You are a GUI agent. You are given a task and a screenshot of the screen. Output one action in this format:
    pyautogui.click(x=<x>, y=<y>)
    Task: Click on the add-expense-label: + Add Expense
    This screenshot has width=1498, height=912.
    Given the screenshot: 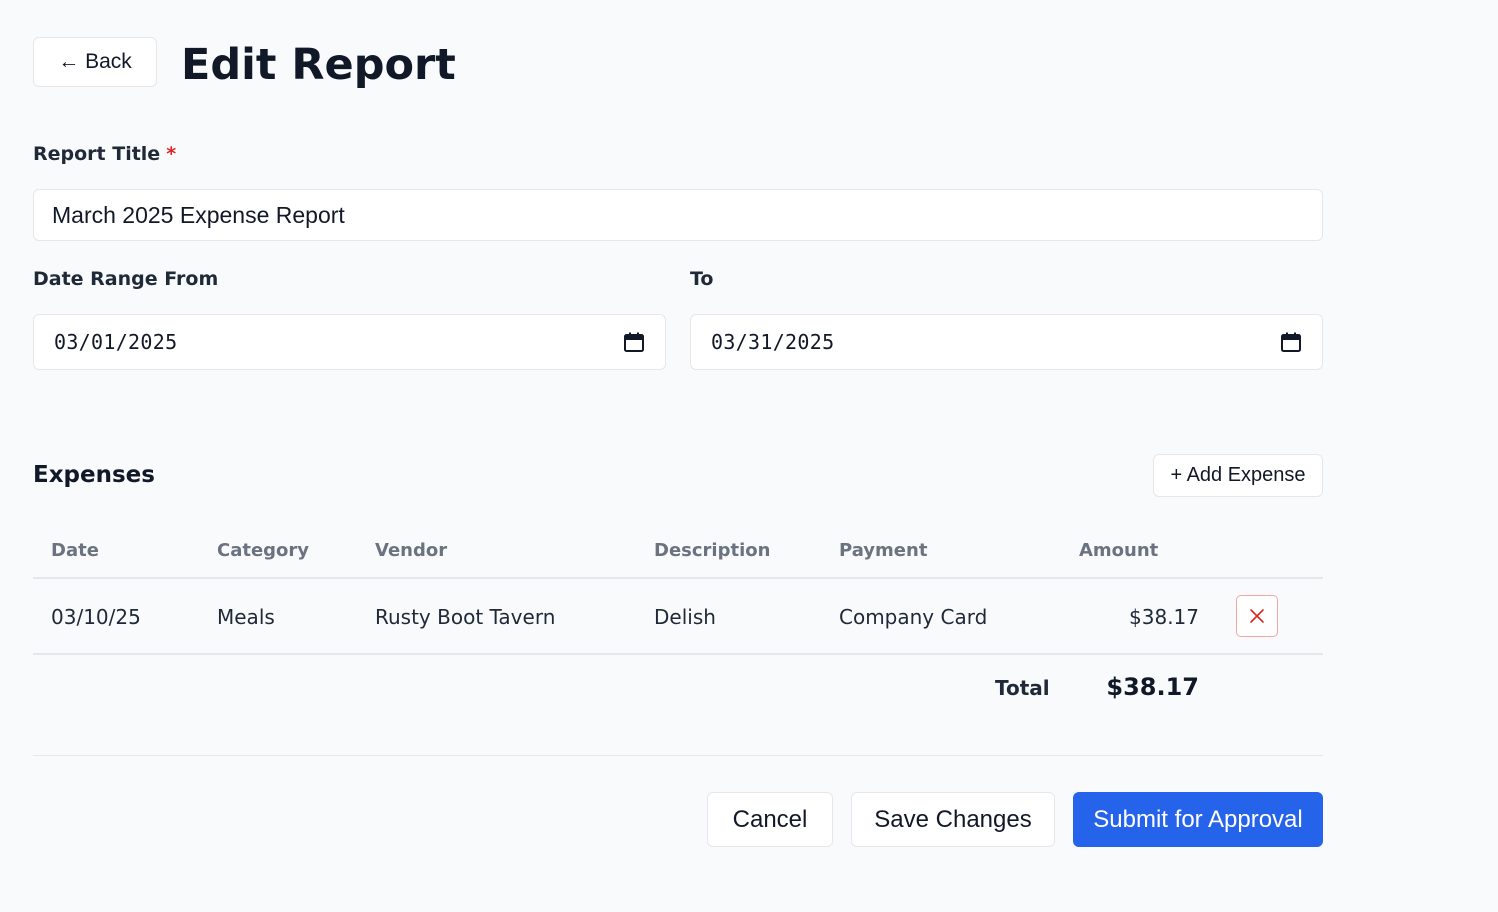 What is the action you would take?
    pyautogui.click(x=1238, y=475)
    